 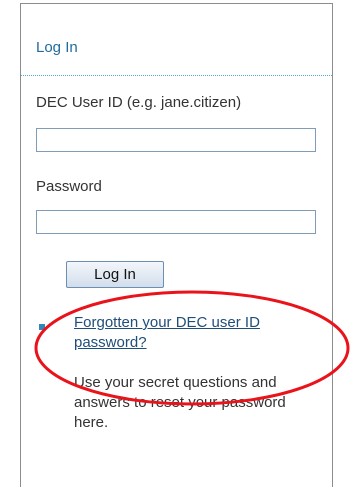 I want to click on password-input, so click(x=176, y=222).